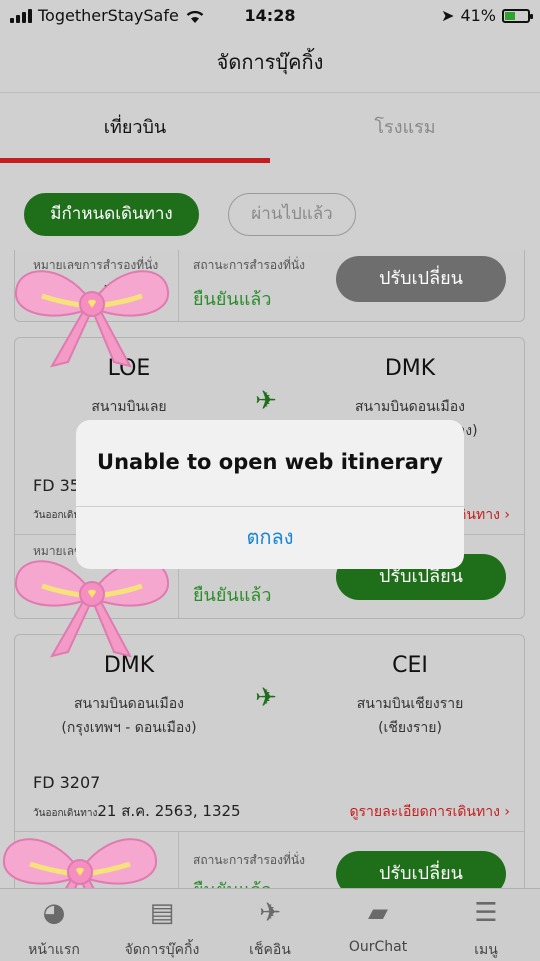  I want to click on page-title: จัดการบุ๊คกิ้ง, so click(270, 62).